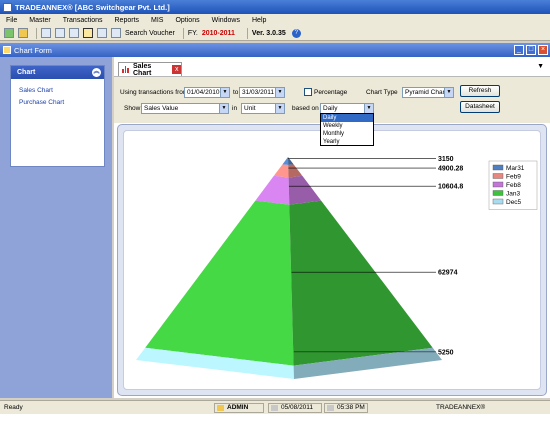  I want to click on data-label-jan3: 62974, so click(448, 273).